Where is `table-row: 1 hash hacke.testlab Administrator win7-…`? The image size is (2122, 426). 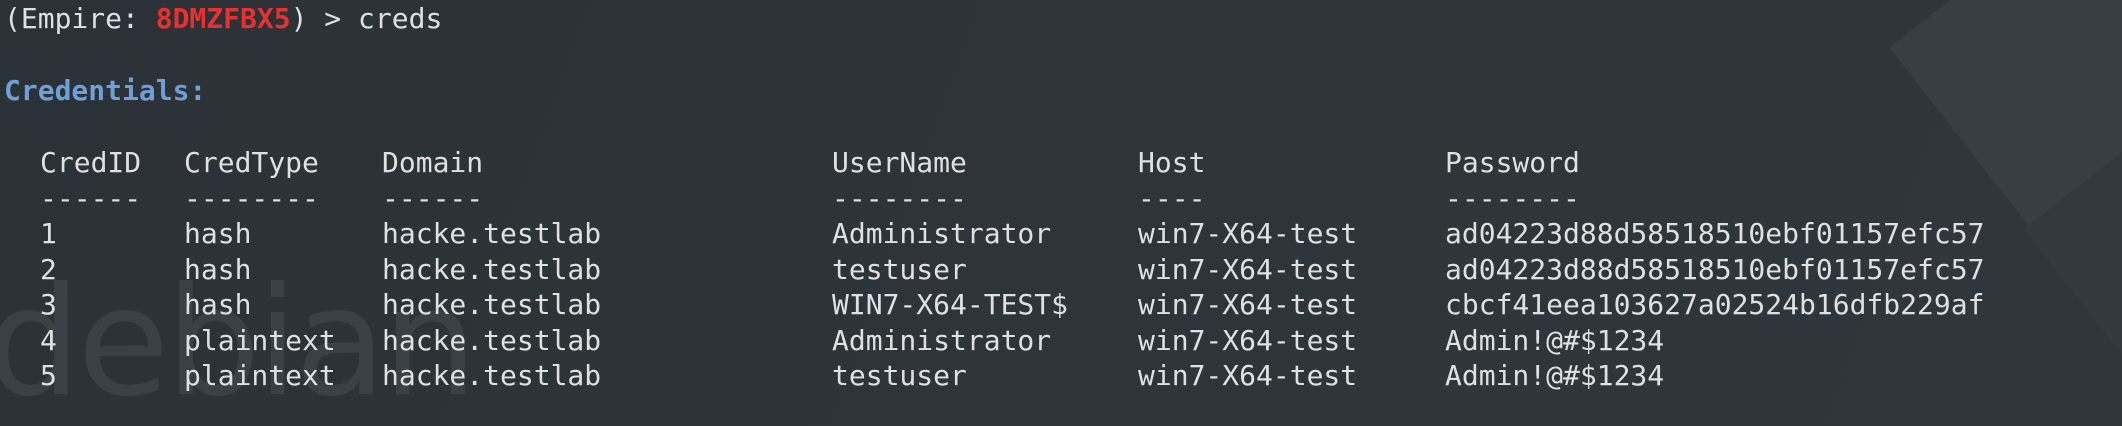
table-row: 1 hash hacke.testlab Administrator win7-… is located at coordinates (992, 234).